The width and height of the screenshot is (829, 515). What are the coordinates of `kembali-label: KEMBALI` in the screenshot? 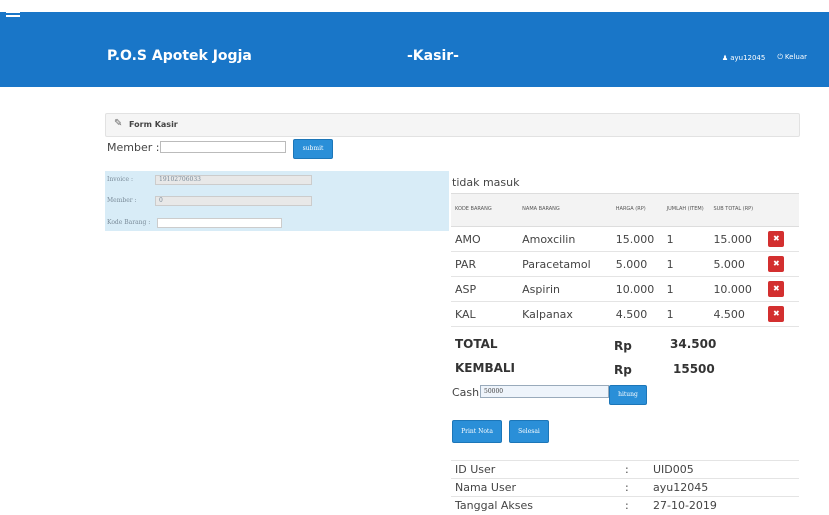 It's located at (485, 368).